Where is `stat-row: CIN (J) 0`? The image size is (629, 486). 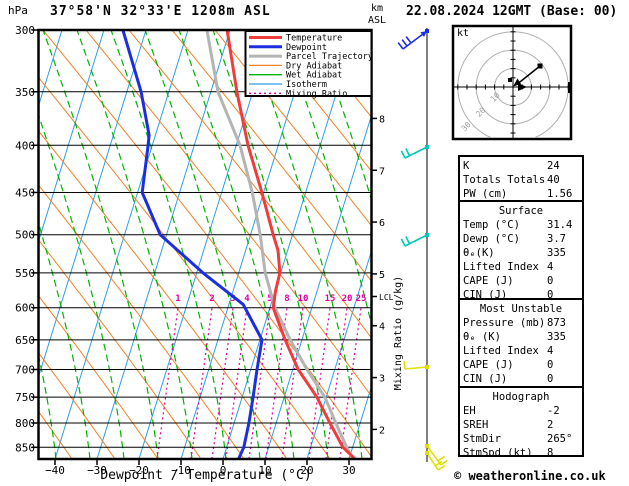
stat-row: CIN (J) 0 is located at coordinates (521, 379).